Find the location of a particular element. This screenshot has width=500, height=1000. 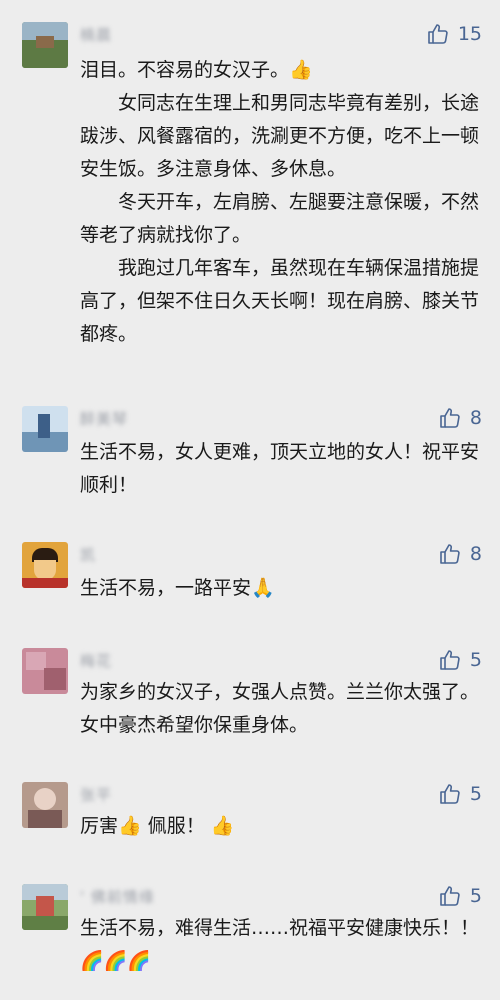

commenter-name: ' 佛前情缘 is located at coordinates (117, 896).